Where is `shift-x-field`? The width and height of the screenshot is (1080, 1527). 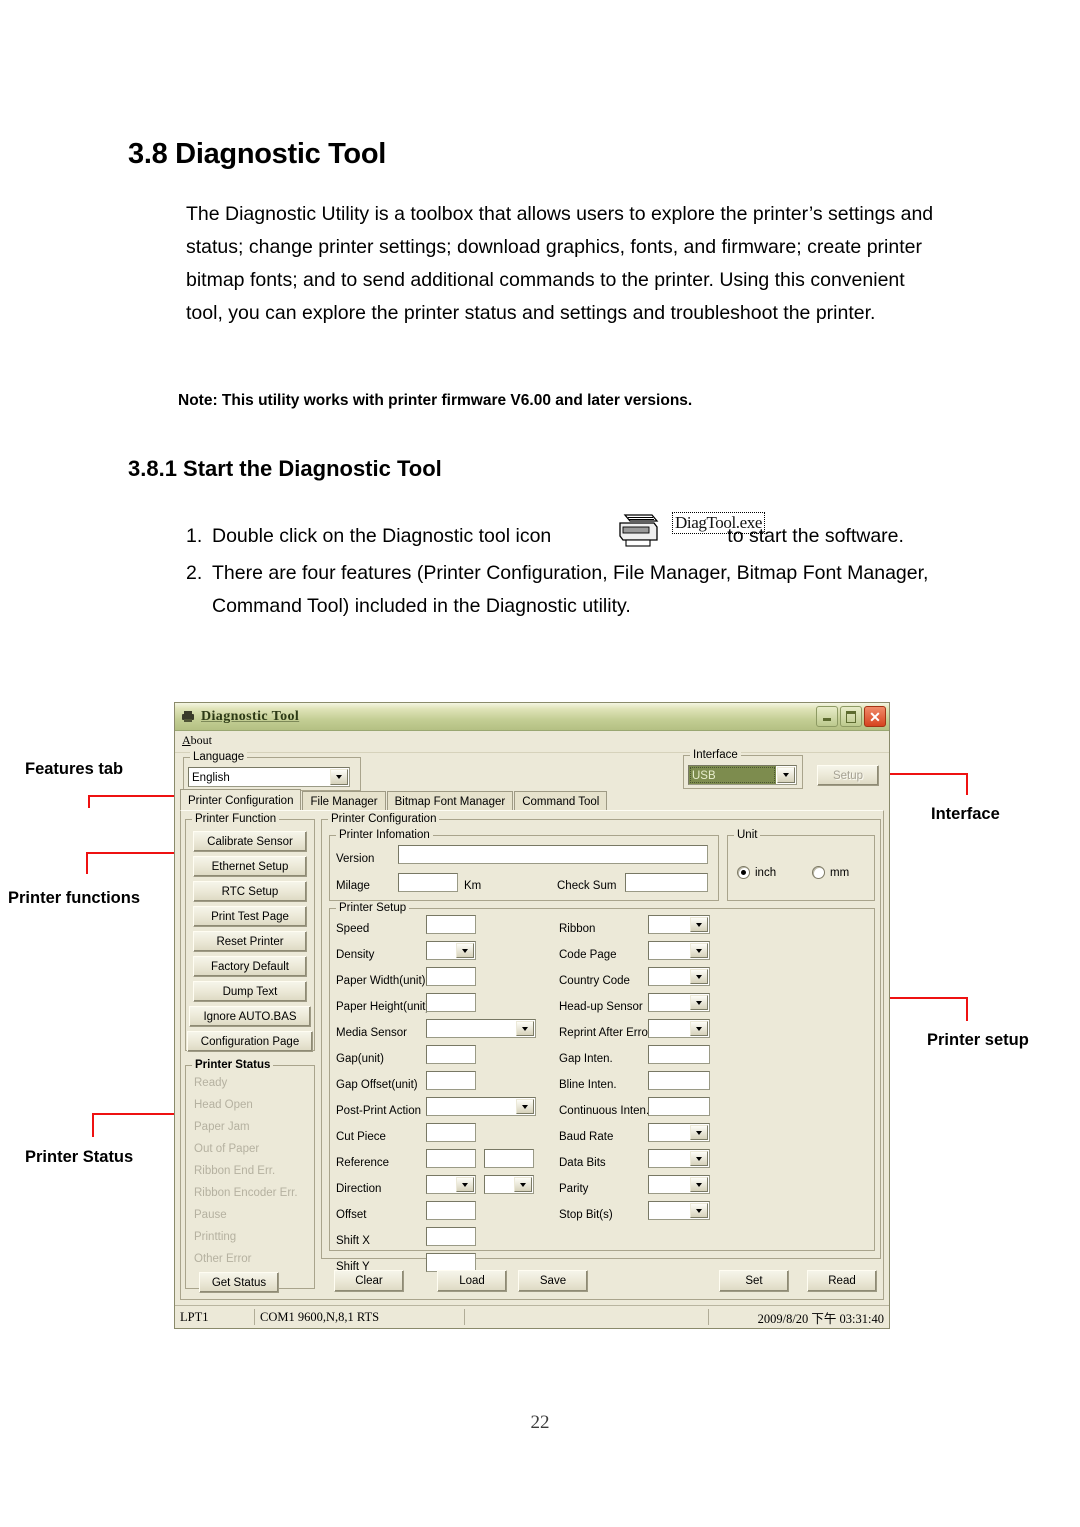
shift-x-field is located at coordinates (451, 1236).